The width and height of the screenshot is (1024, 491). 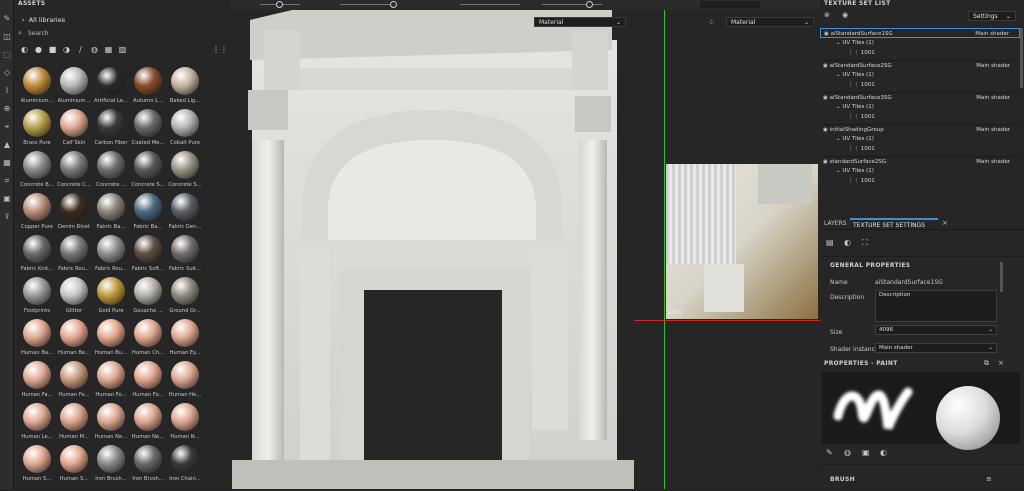 What do you see at coordinates (74, 129) in the screenshot?
I see `asset-item: Calf Skin` at bounding box center [74, 129].